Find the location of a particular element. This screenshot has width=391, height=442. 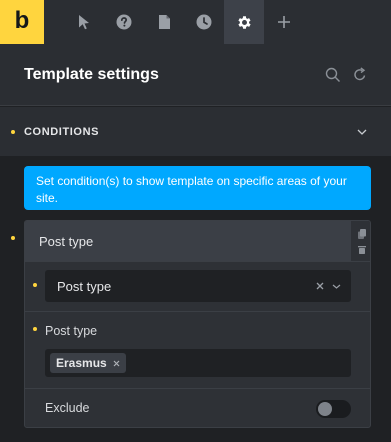

condition-group-title: Post type is located at coordinates (188, 241).